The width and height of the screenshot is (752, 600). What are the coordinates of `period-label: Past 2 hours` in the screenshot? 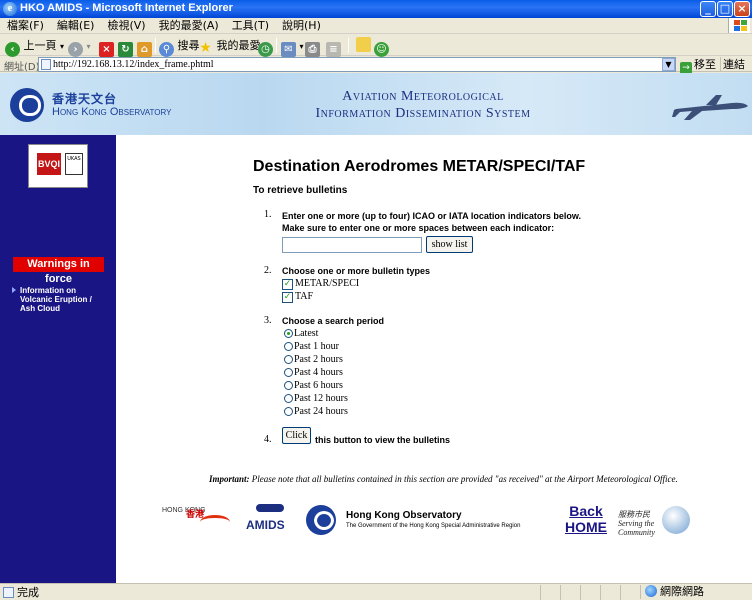 It's located at (318, 359).